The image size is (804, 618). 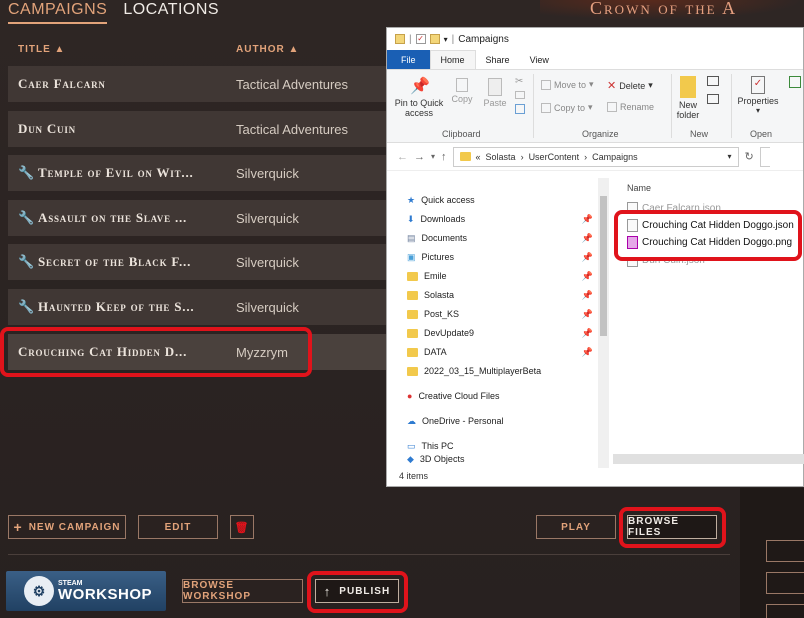 What do you see at coordinates (41, 49) in the screenshot?
I see `column-header-title: TITLE ▲` at bounding box center [41, 49].